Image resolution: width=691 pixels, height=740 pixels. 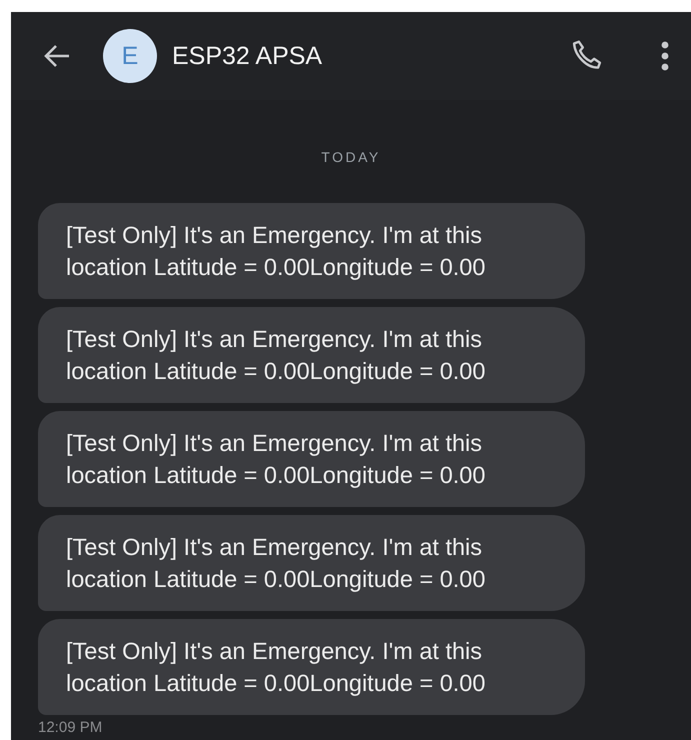 I want to click on message-timestamp: 12:09 PM, so click(x=71, y=727).